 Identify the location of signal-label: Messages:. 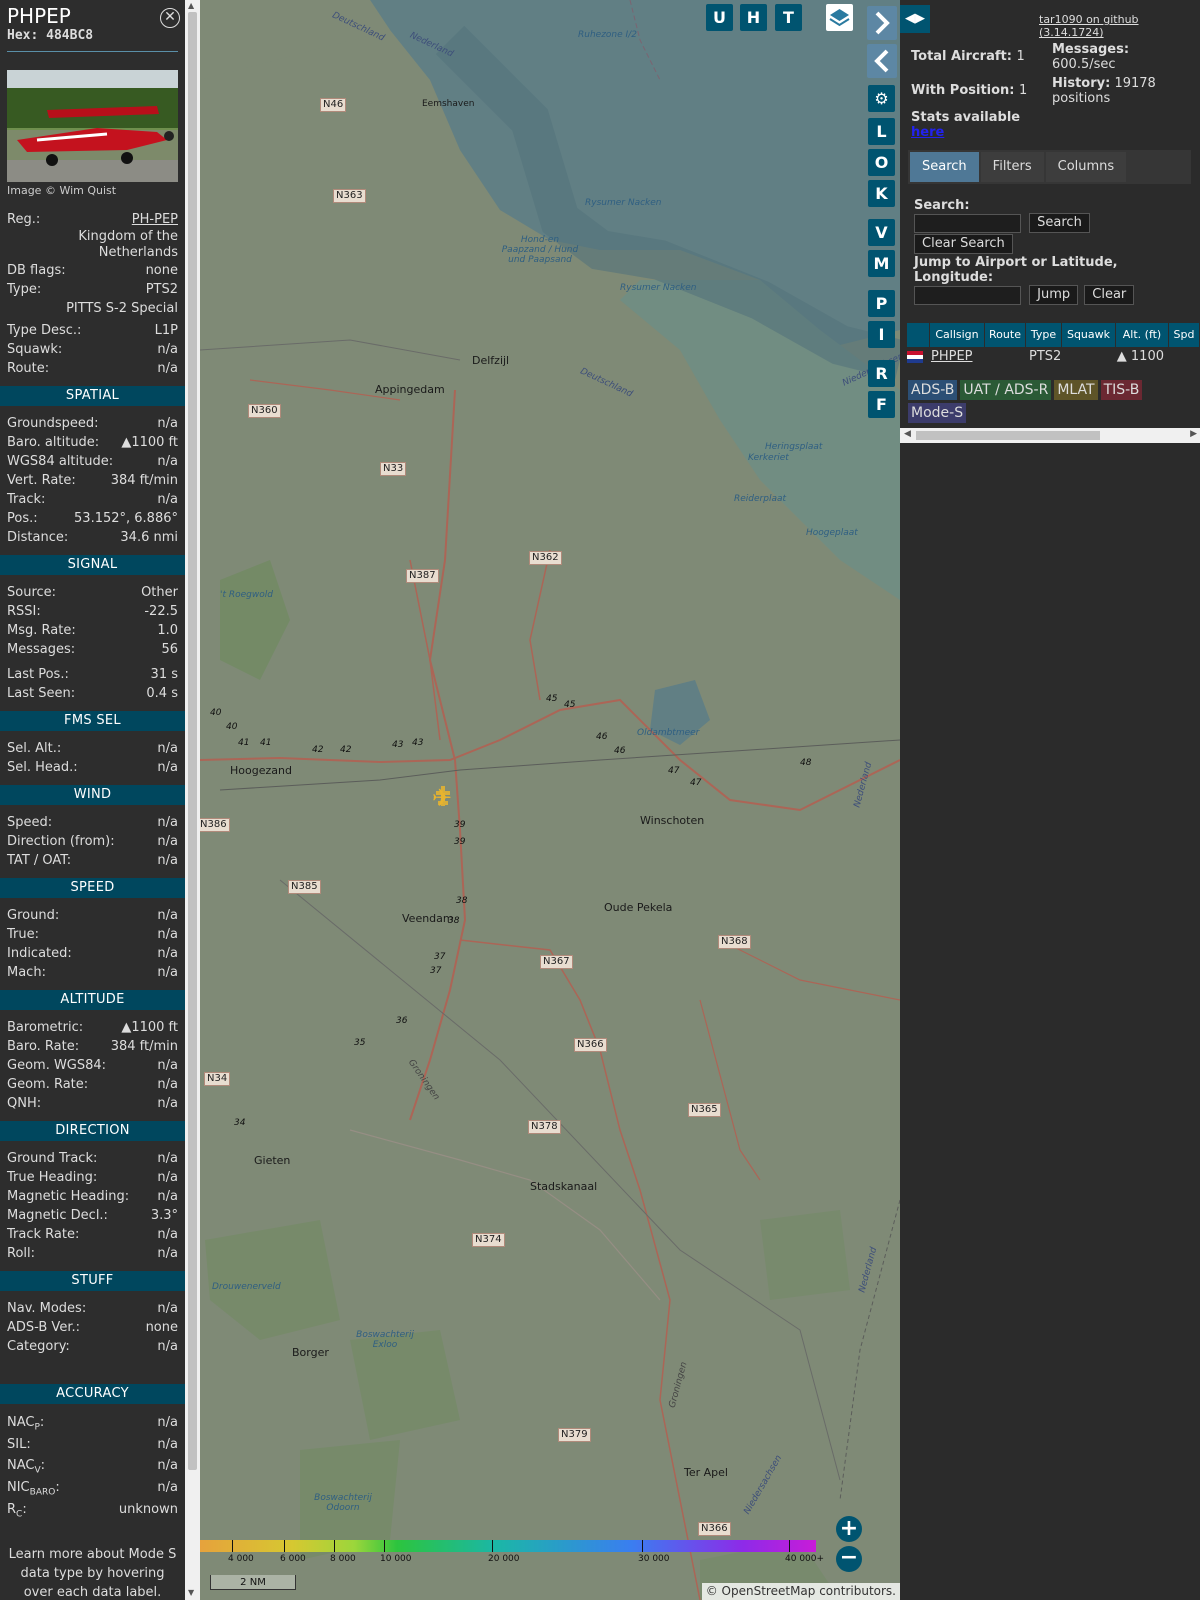
(41, 649).